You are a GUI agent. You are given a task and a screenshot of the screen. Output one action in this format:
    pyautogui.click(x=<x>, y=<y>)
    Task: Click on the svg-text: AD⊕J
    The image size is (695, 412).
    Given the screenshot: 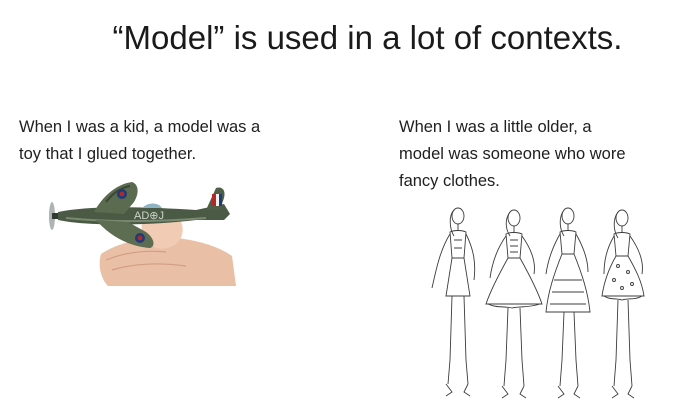 What is the action you would take?
    pyautogui.click(x=149, y=216)
    